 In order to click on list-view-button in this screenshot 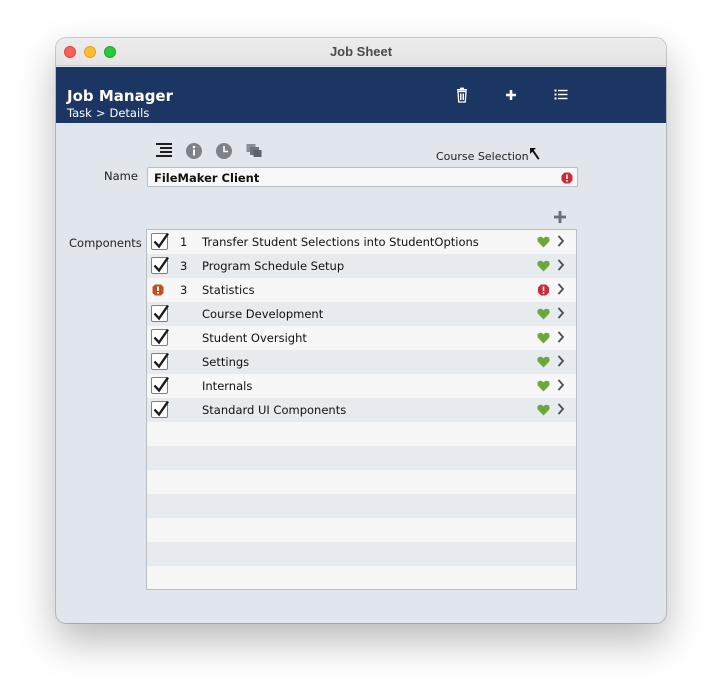, I will do `click(561, 95)`.